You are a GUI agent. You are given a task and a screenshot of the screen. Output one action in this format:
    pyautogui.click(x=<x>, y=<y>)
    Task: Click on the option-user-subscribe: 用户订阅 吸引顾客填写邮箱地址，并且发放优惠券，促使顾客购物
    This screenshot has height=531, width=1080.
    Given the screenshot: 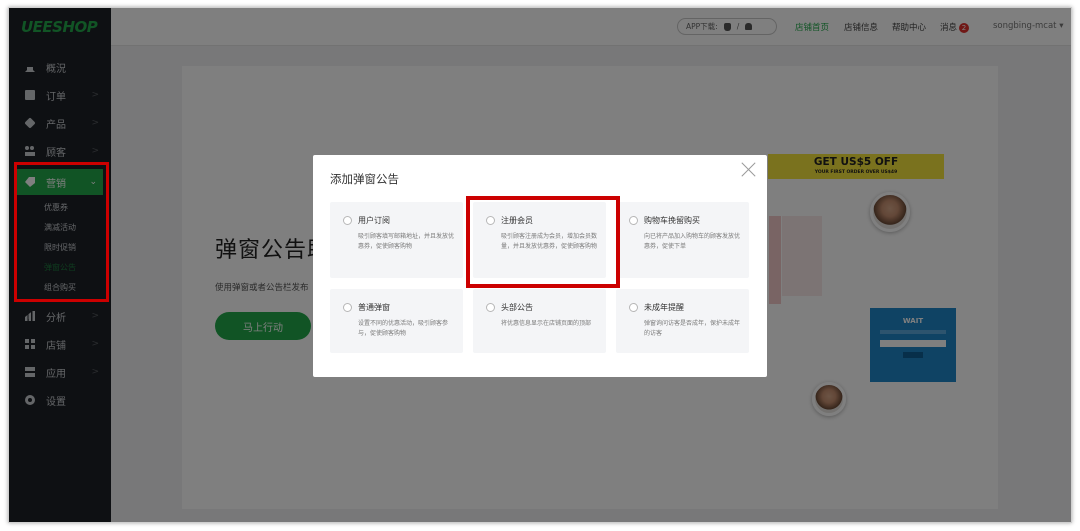 What is the action you would take?
    pyautogui.click(x=396, y=240)
    